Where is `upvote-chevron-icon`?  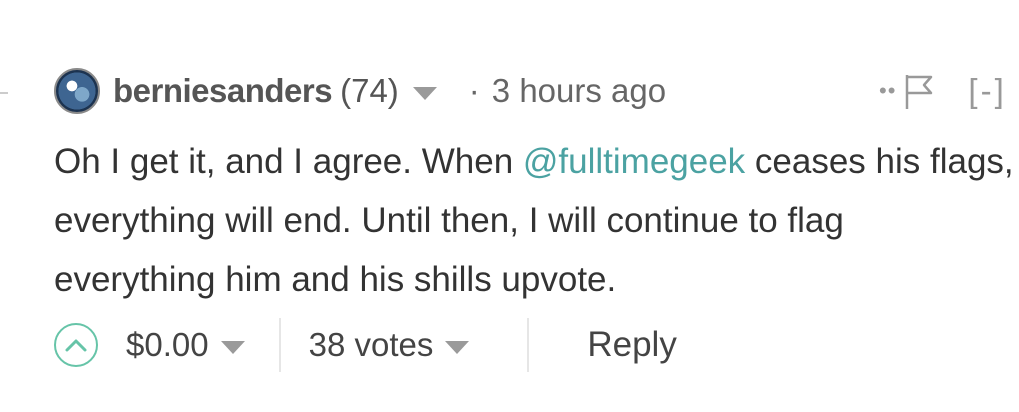 upvote-chevron-icon is located at coordinates (76, 345).